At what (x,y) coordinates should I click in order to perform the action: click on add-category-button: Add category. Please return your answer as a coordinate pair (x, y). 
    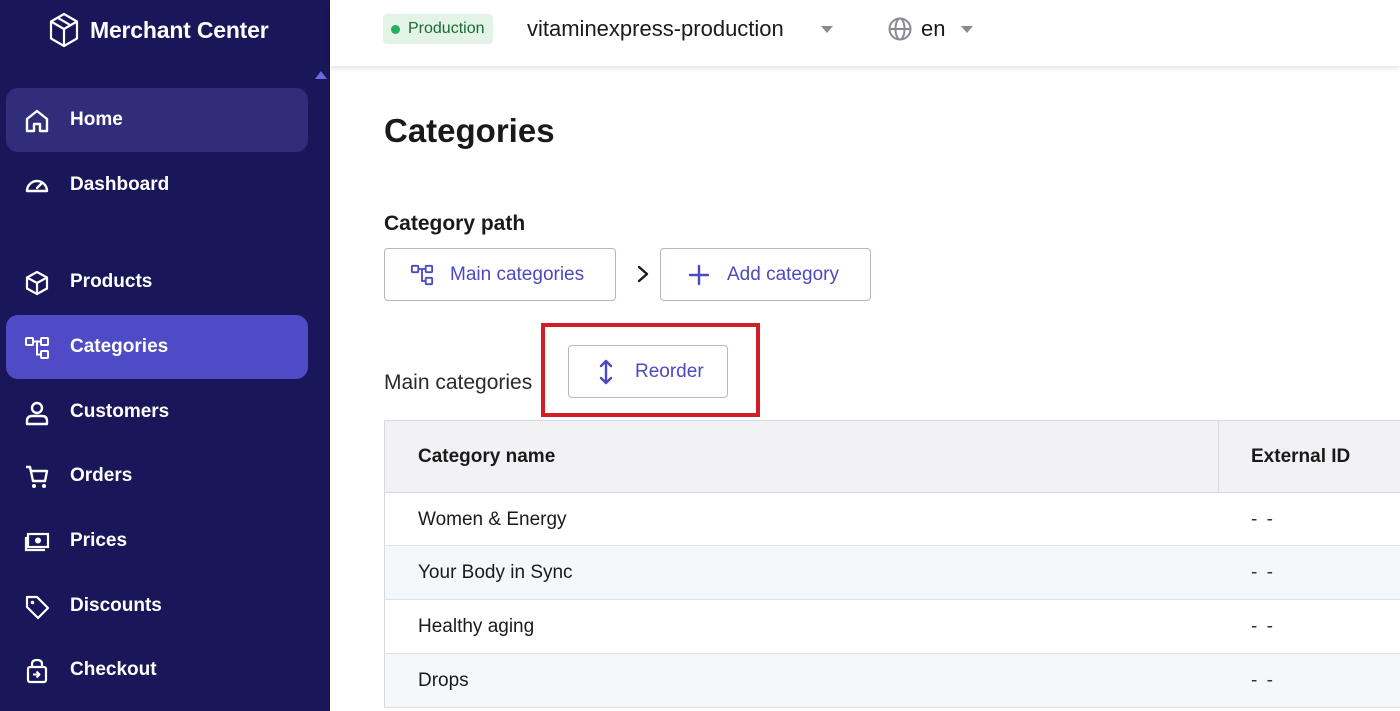
    Looking at the image, I should click on (765, 274).